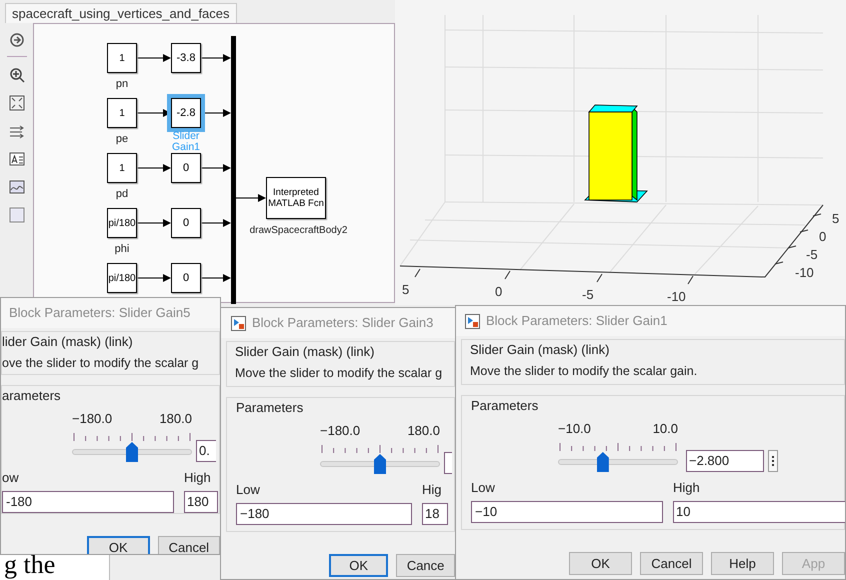 The image size is (846, 580). What do you see at coordinates (17, 187) in the screenshot?
I see `image-icon` at bounding box center [17, 187].